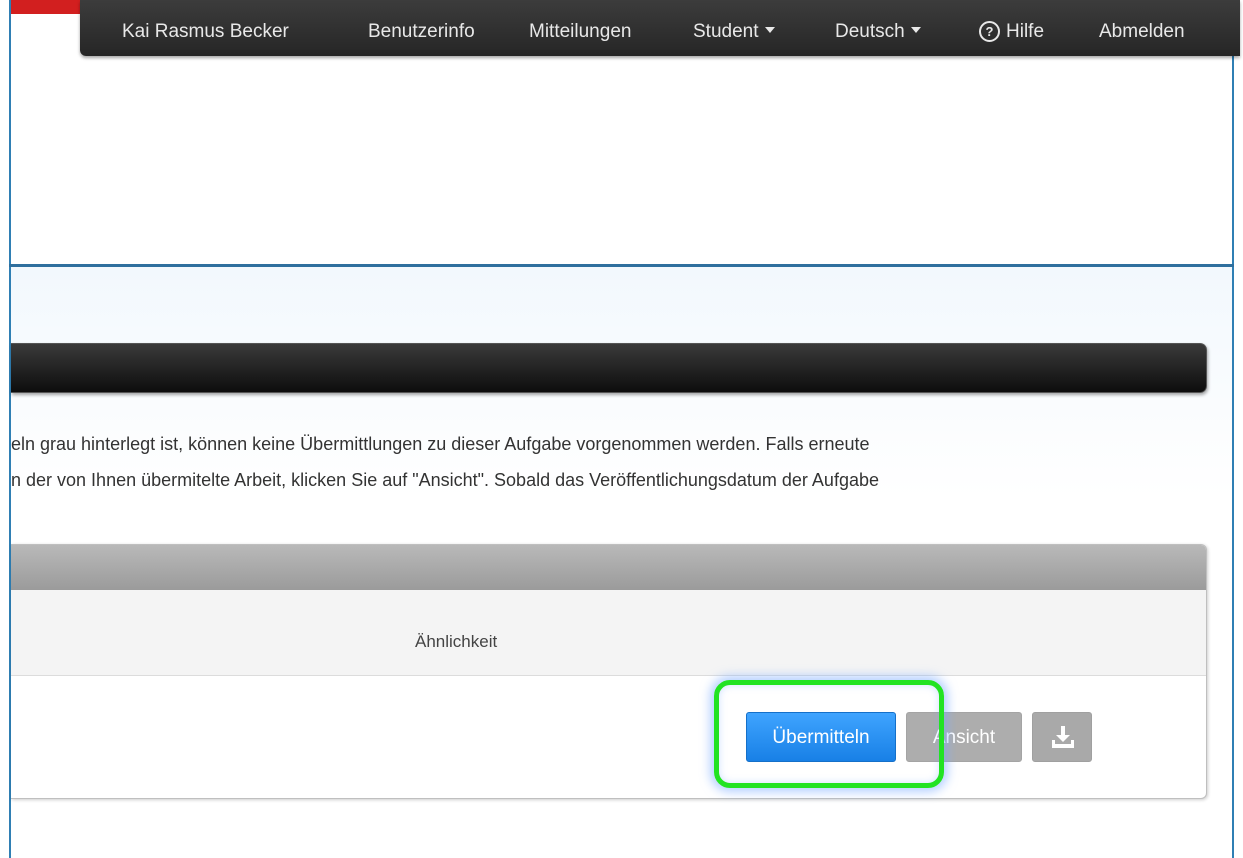 The image size is (1243, 858). Describe the element at coordinates (726, 31) in the screenshot. I see `nav-role-label: Student` at that location.